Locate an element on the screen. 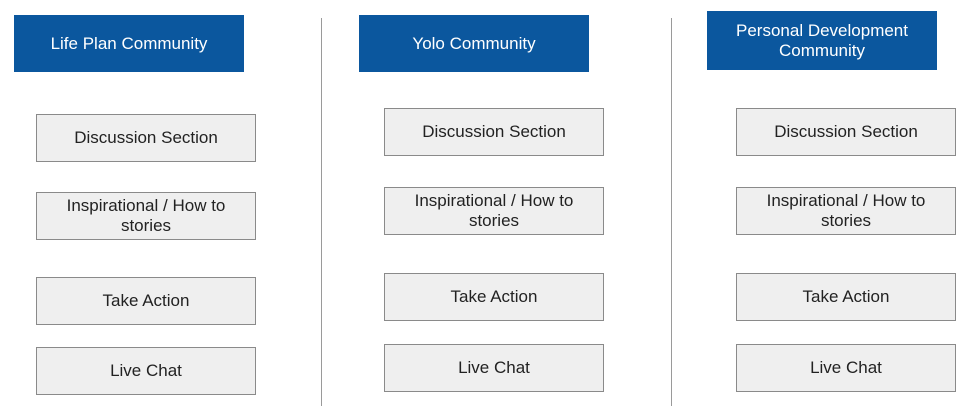  community-header-personal-development: Personal Development Community is located at coordinates (822, 40).